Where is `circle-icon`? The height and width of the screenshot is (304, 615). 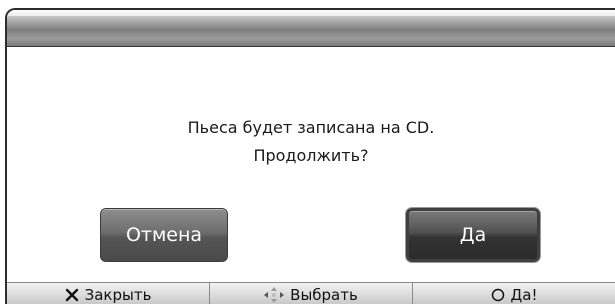
circle-icon is located at coordinates (498, 295).